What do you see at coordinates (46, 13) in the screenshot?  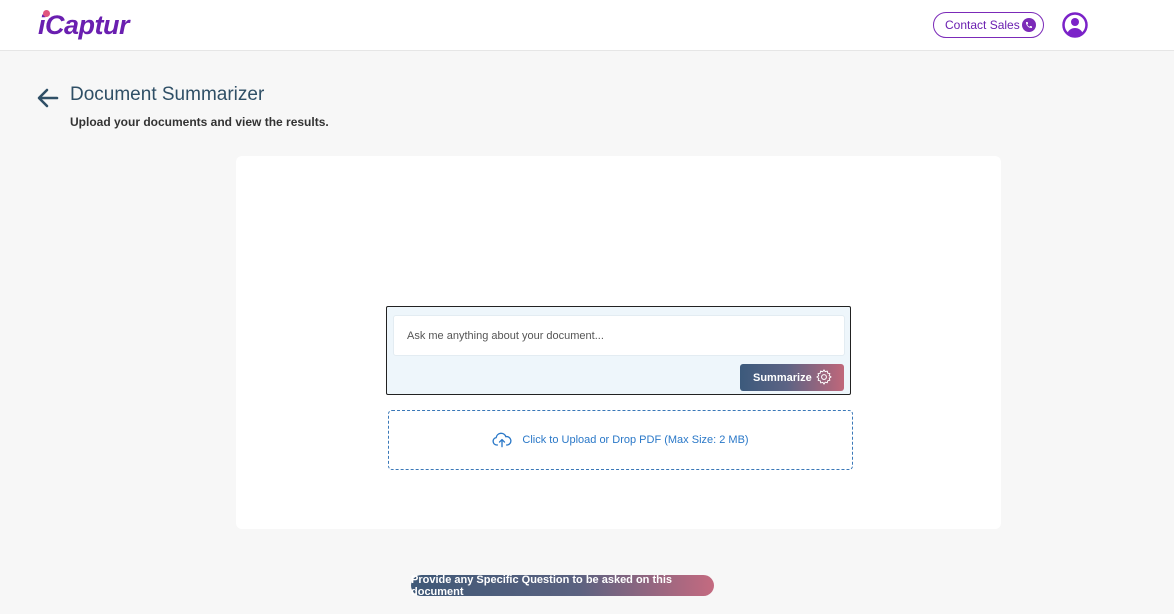 I see `logo-dot` at bounding box center [46, 13].